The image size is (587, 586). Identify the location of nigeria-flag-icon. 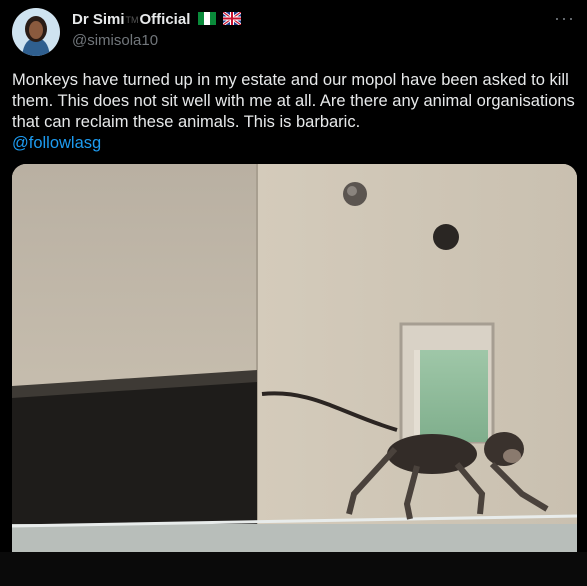
(206, 18).